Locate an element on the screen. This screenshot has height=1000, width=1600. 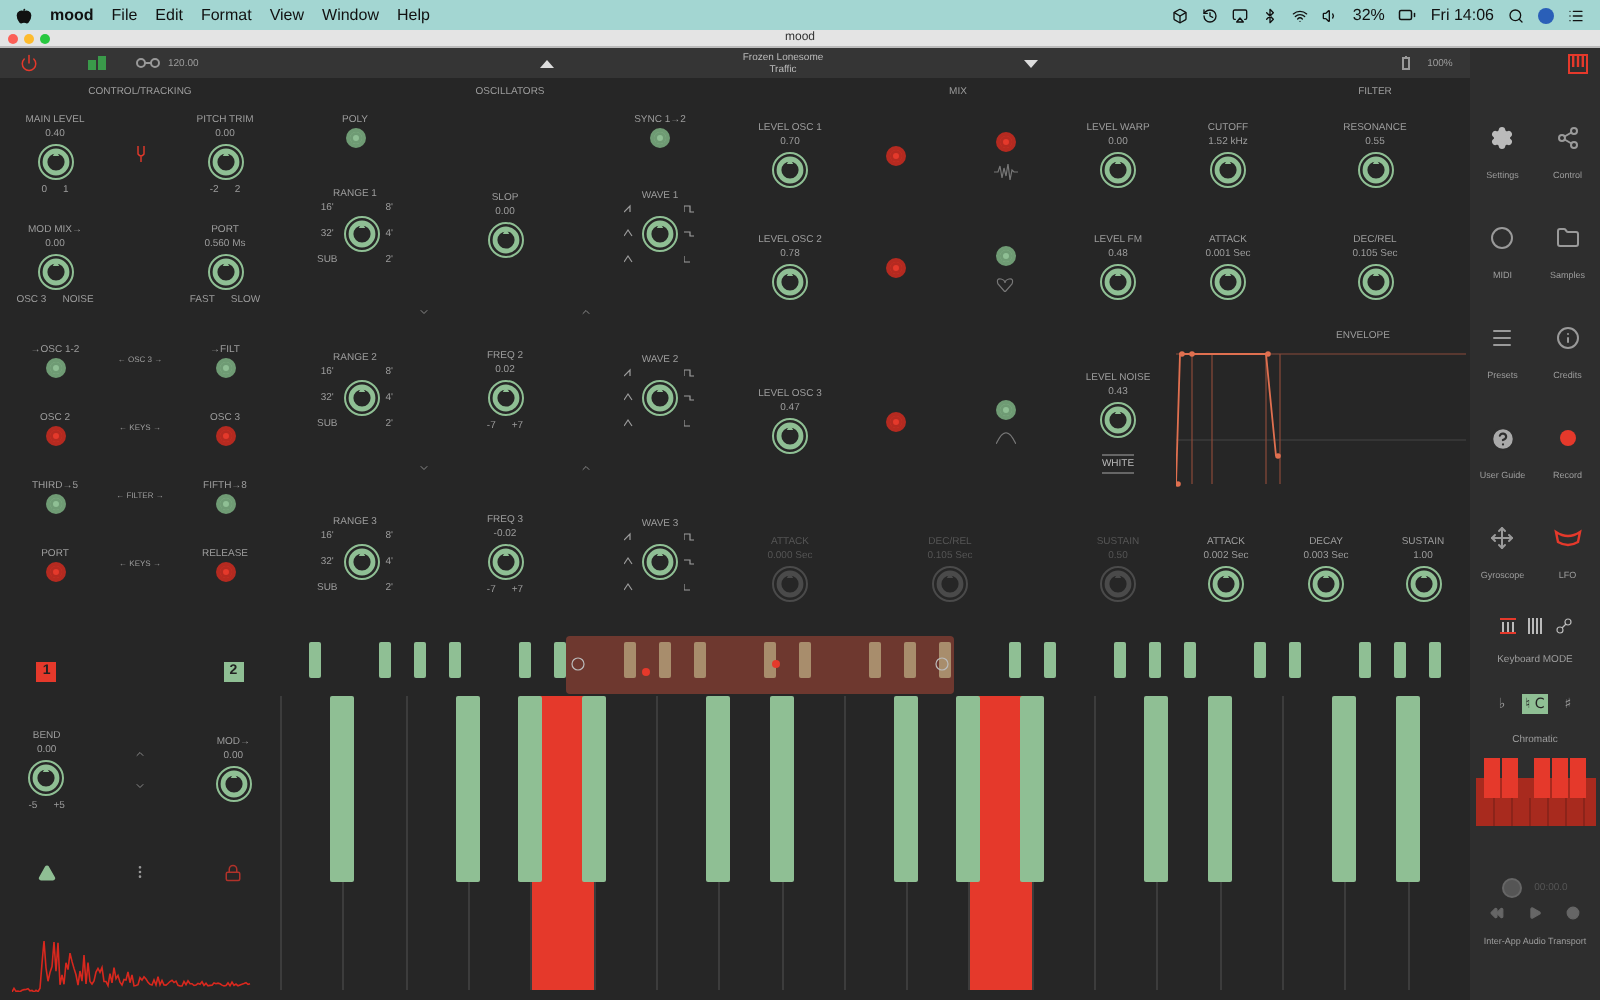
app-menu: mood is located at coordinates (72, 15).